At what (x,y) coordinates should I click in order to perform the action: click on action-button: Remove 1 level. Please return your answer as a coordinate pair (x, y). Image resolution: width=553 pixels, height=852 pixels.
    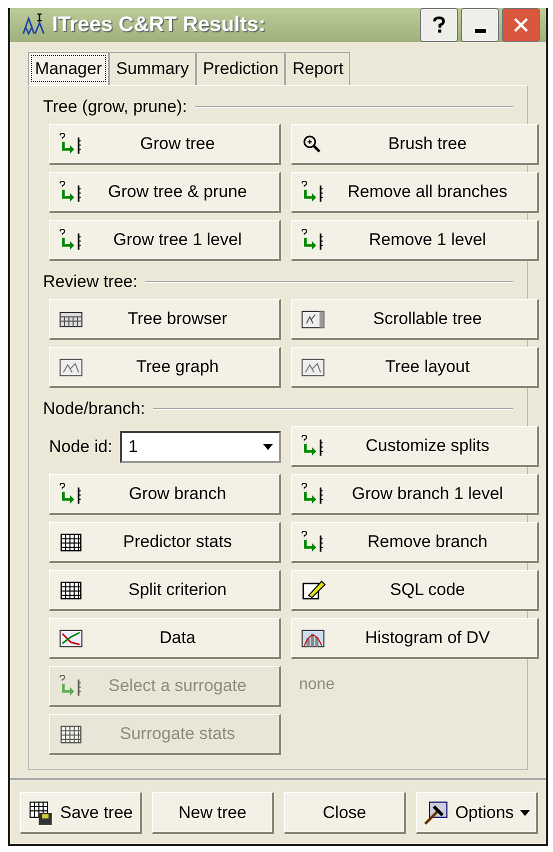
    Looking at the image, I should click on (415, 240).